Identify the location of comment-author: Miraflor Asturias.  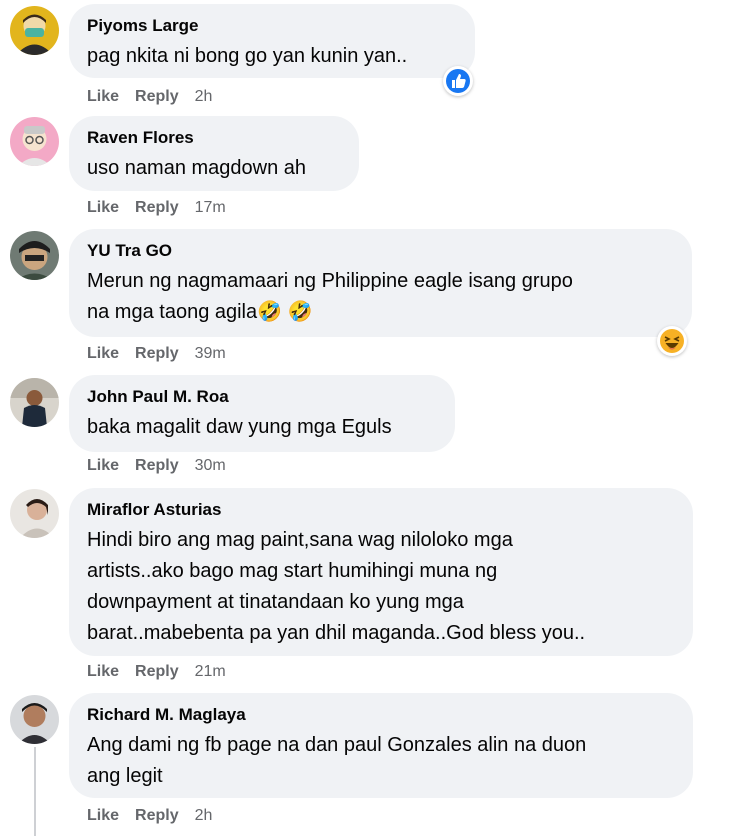
(380, 510).